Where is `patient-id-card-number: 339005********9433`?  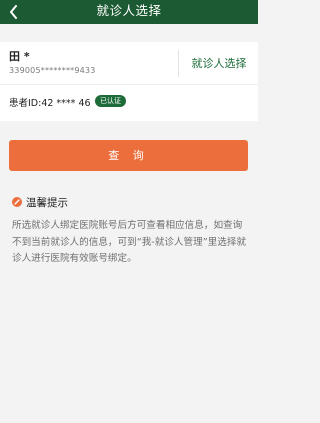 patient-id-card-number: 339005********9433 is located at coordinates (52, 70).